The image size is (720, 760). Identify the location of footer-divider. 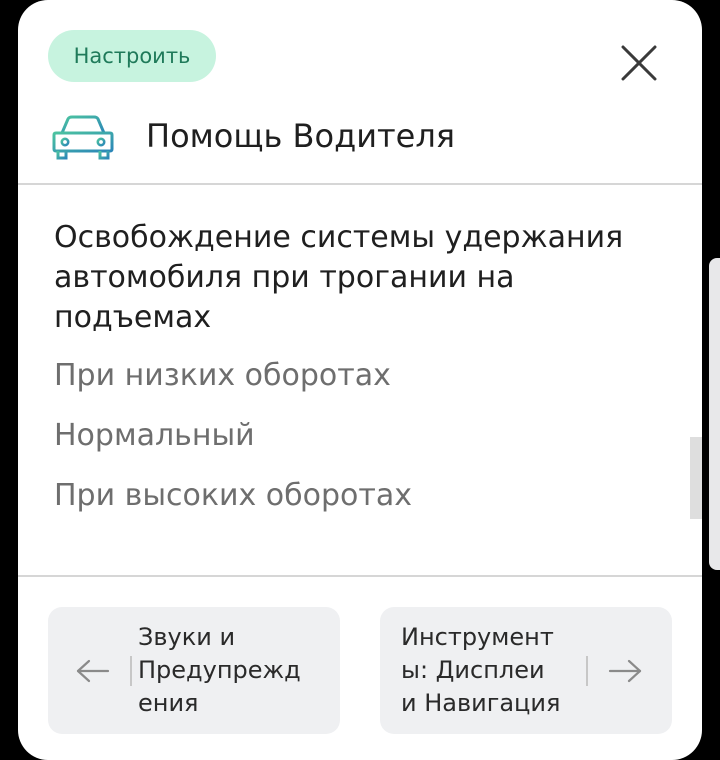
(360, 576).